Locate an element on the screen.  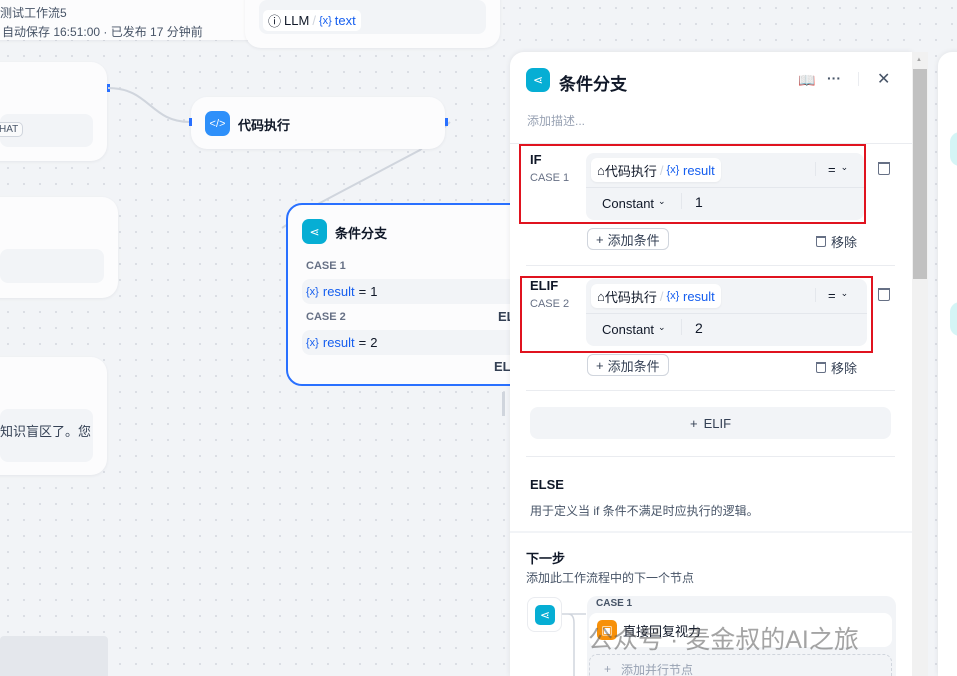
add-elif-button: + ELIF is located at coordinates (710, 423).